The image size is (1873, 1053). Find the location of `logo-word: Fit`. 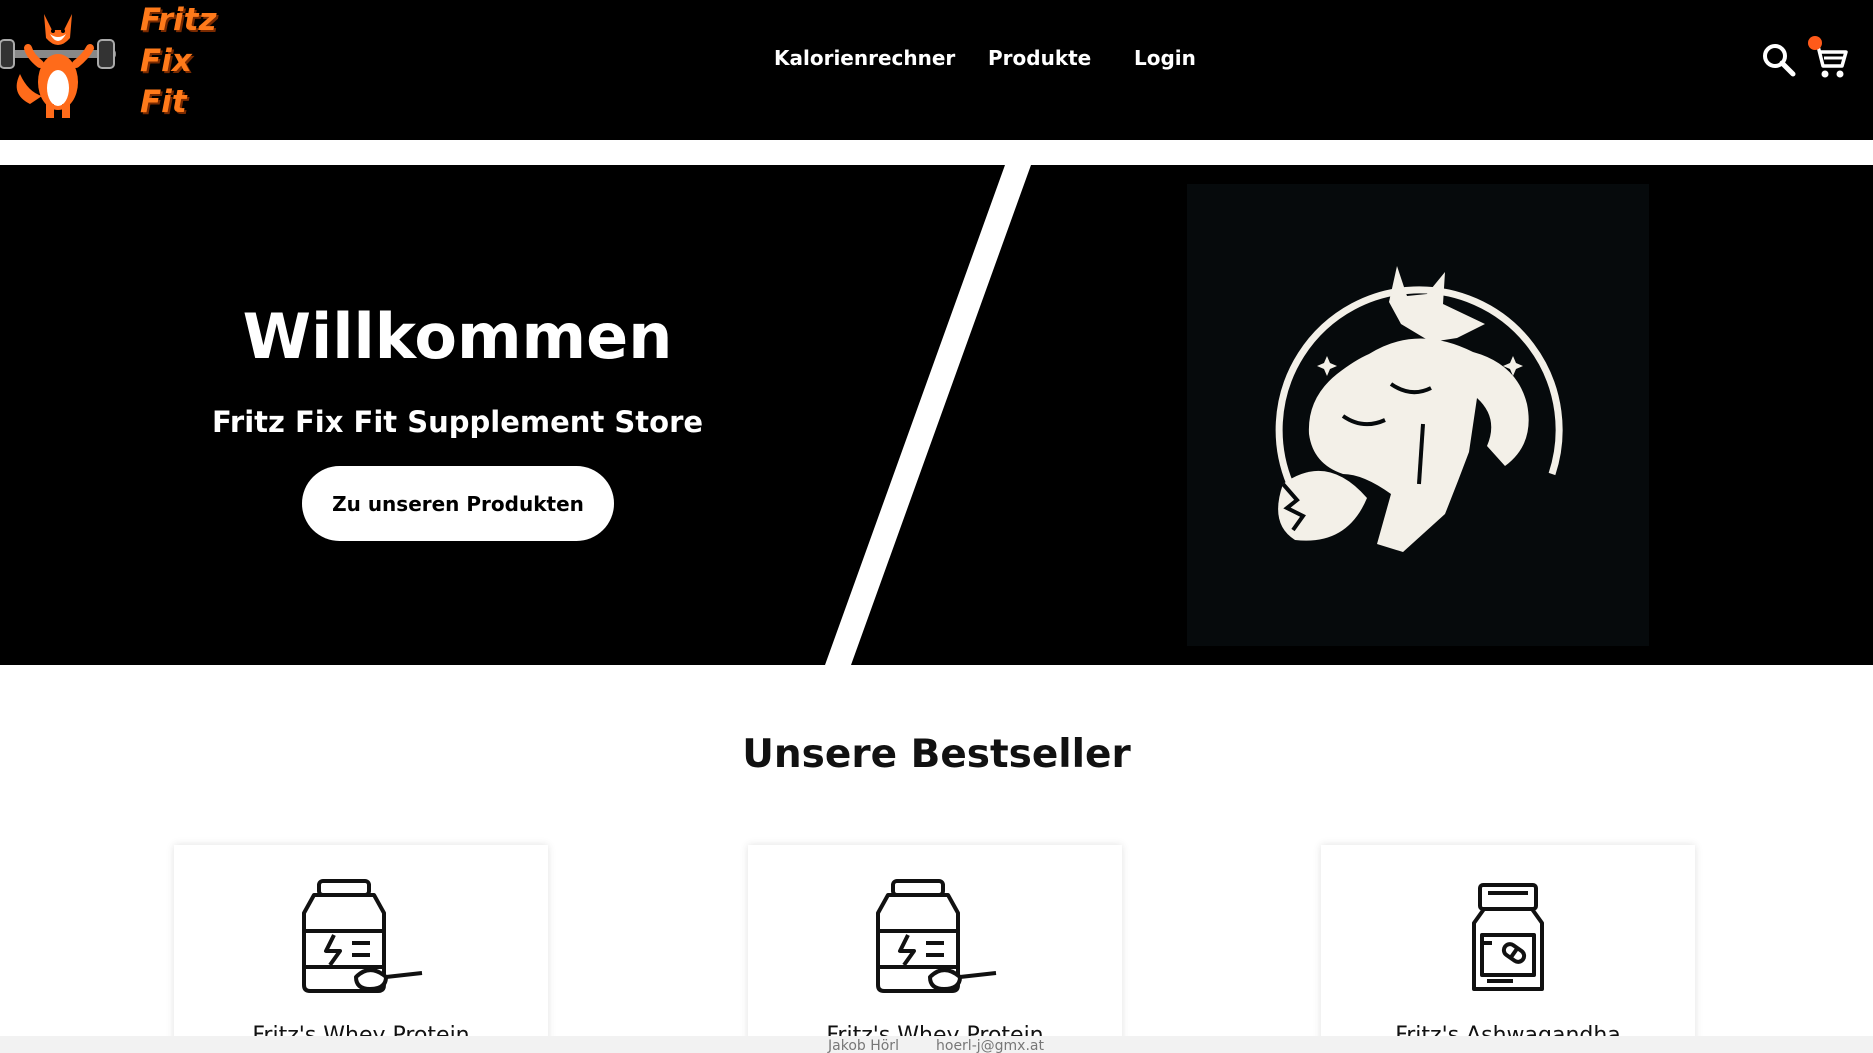

logo-word: Fit is located at coordinates (163, 102).